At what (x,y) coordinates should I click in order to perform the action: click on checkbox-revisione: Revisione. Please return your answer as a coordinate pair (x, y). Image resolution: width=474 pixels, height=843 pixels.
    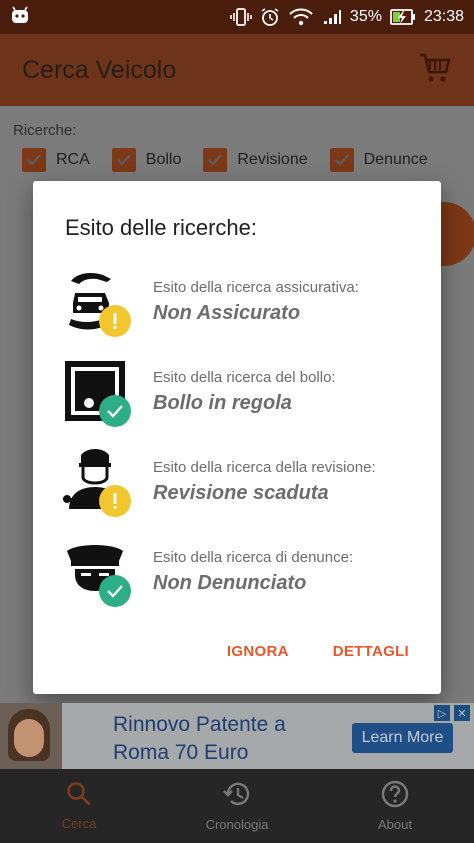
    Looking at the image, I should click on (255, 160).